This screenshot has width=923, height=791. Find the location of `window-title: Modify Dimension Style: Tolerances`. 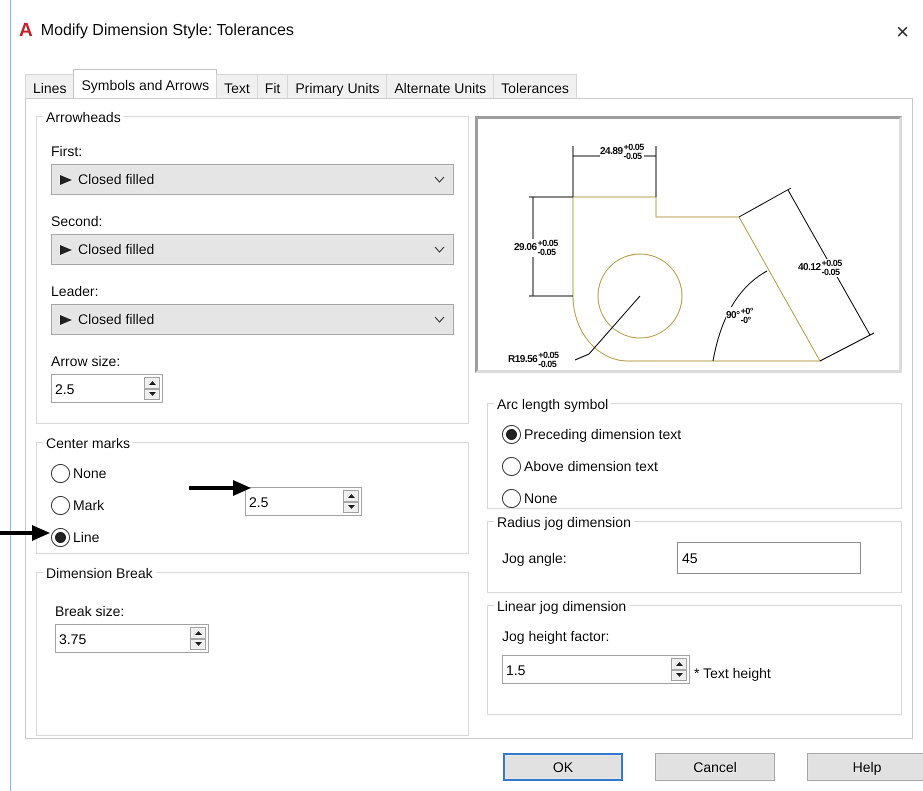

window-title: Modify Dimension Style: Tolerances is located at coordinates (167, 31).